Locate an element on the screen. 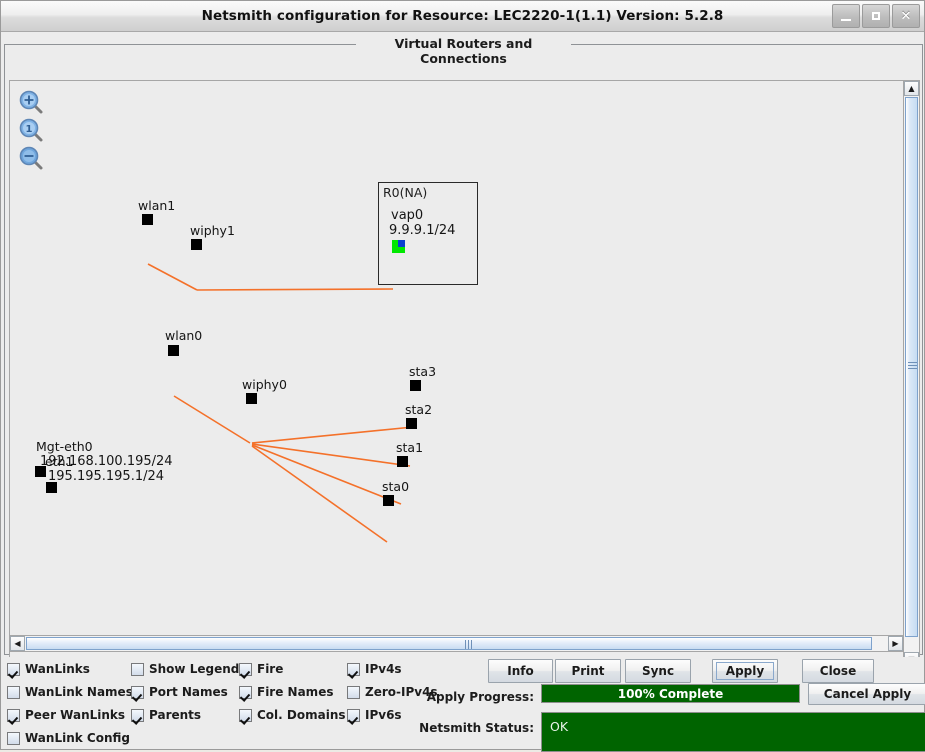 This screenshot has height=752, width=925. collision-domain-marker is located at coordinates (401, 243).